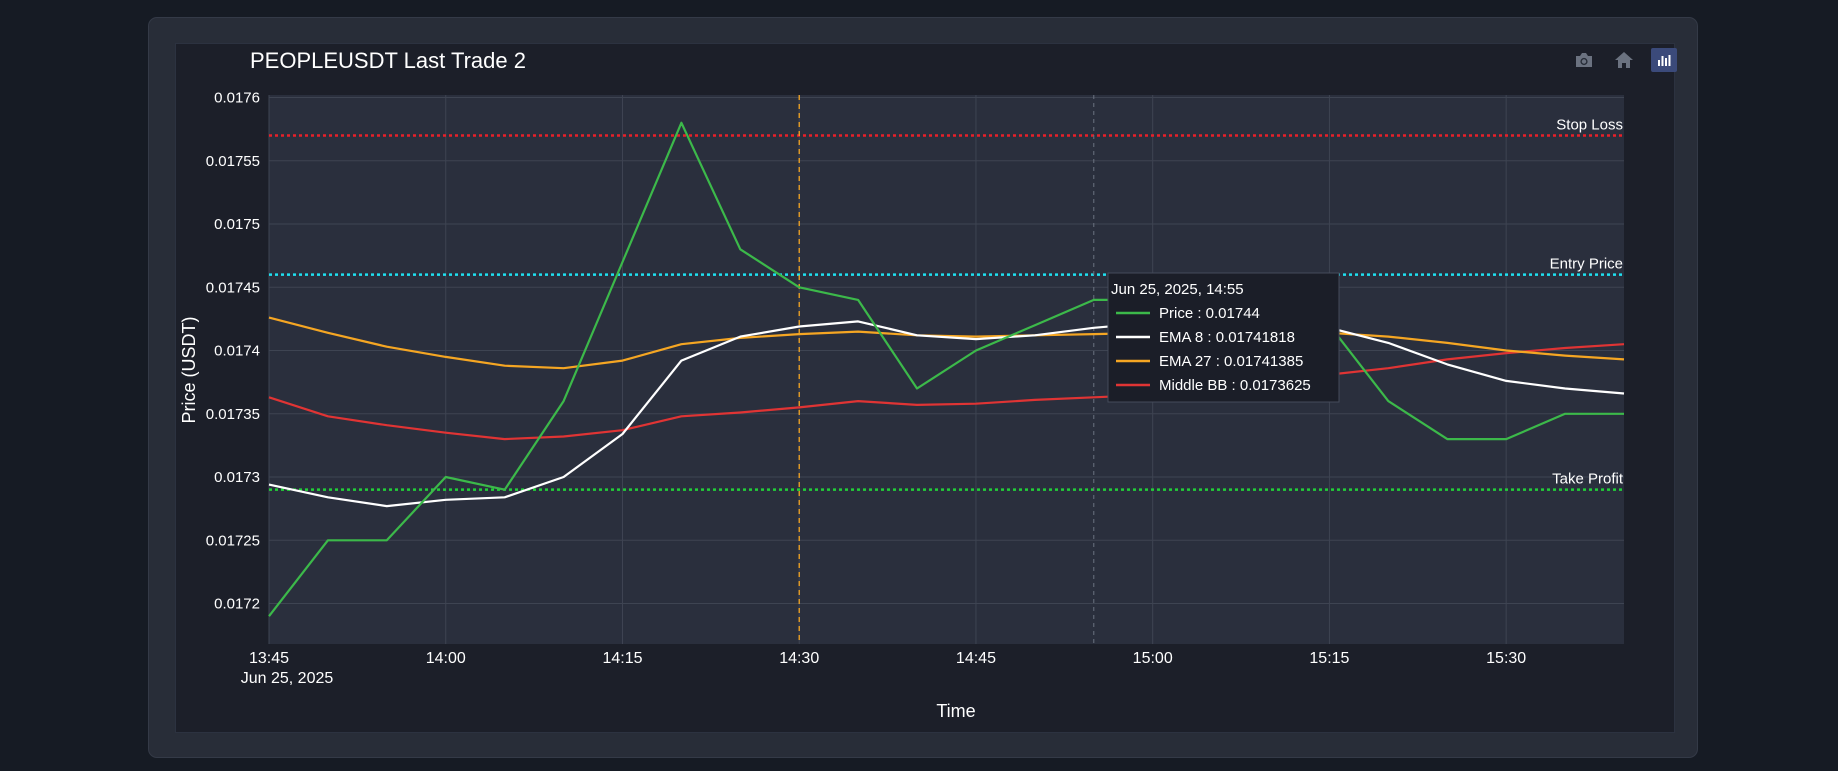 This screenshot has height=771, width=1838. I want to click on y-tick-label: 0.0172, so click(237, 604).